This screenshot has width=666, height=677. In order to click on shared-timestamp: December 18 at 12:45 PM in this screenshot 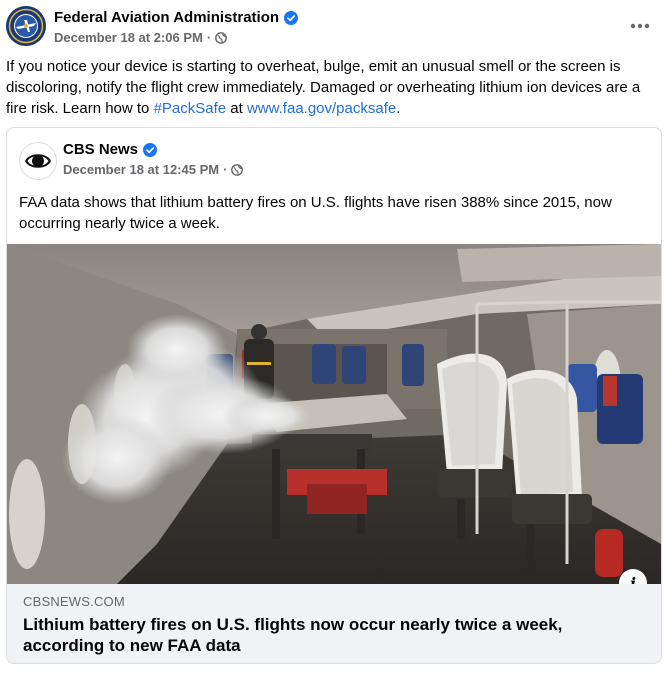, I will do `click(141, 169)`.